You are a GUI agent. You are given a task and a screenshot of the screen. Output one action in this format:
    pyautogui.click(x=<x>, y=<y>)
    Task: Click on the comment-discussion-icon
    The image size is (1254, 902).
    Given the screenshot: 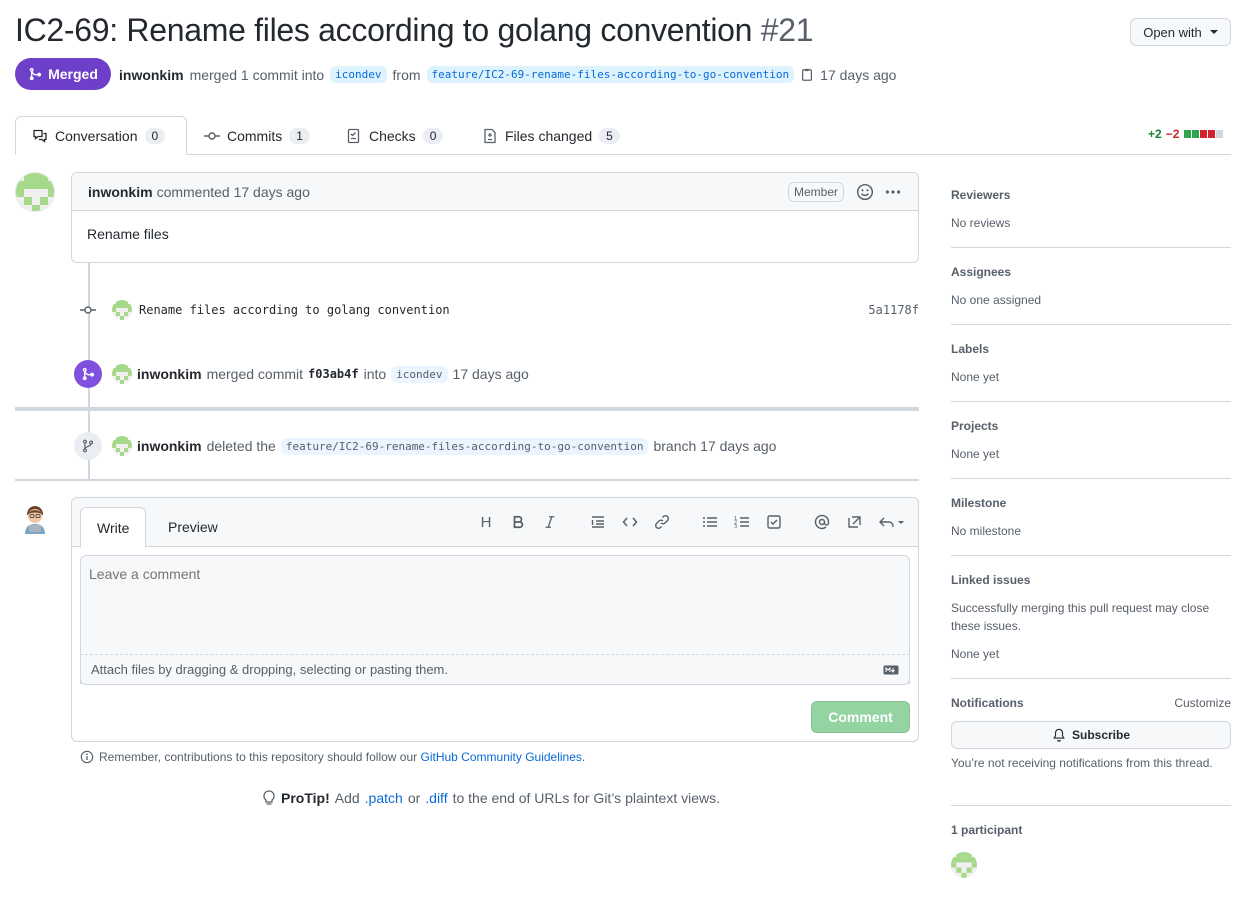 What is the action you would take?
    pyautogui.click(x=40, y=136)
    